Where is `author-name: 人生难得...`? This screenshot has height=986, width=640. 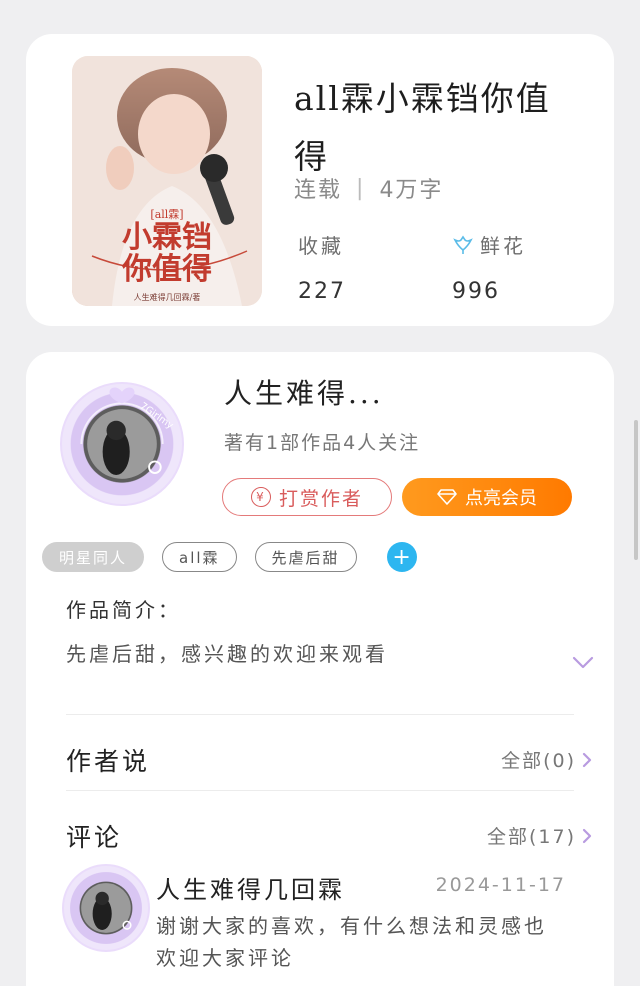 author-name: 人生难得... is located at coordinates (304, 392).